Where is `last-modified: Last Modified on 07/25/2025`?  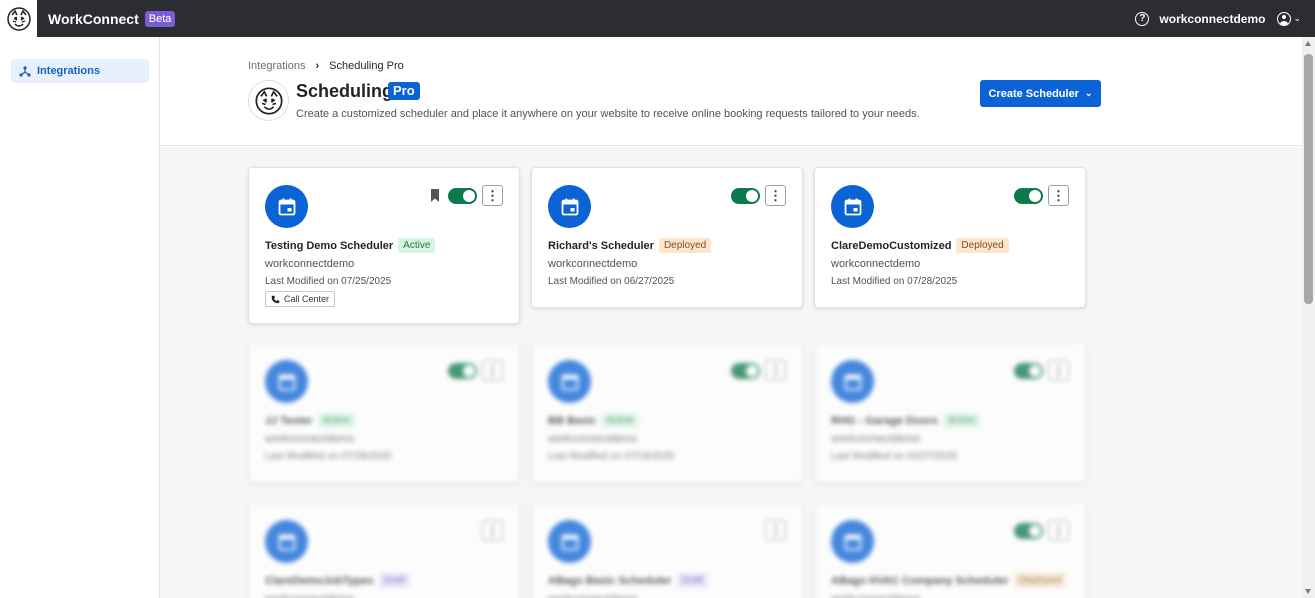 last-modified: Last Modified on 07/25/2025 is located at coordinates (328, 281).